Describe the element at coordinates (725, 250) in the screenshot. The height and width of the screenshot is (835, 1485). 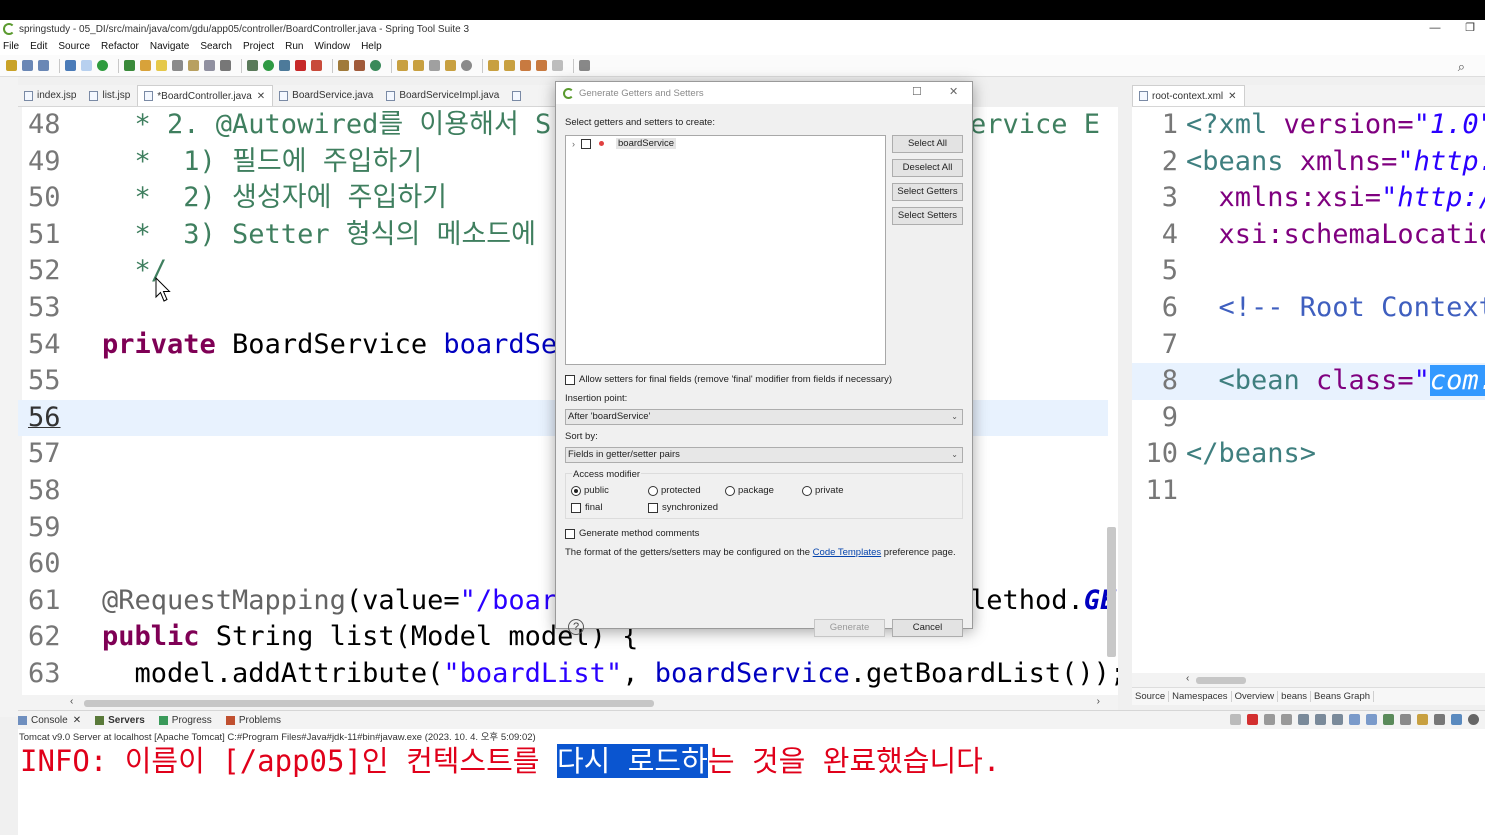
I see `fields-tree: › boardService` at that location.